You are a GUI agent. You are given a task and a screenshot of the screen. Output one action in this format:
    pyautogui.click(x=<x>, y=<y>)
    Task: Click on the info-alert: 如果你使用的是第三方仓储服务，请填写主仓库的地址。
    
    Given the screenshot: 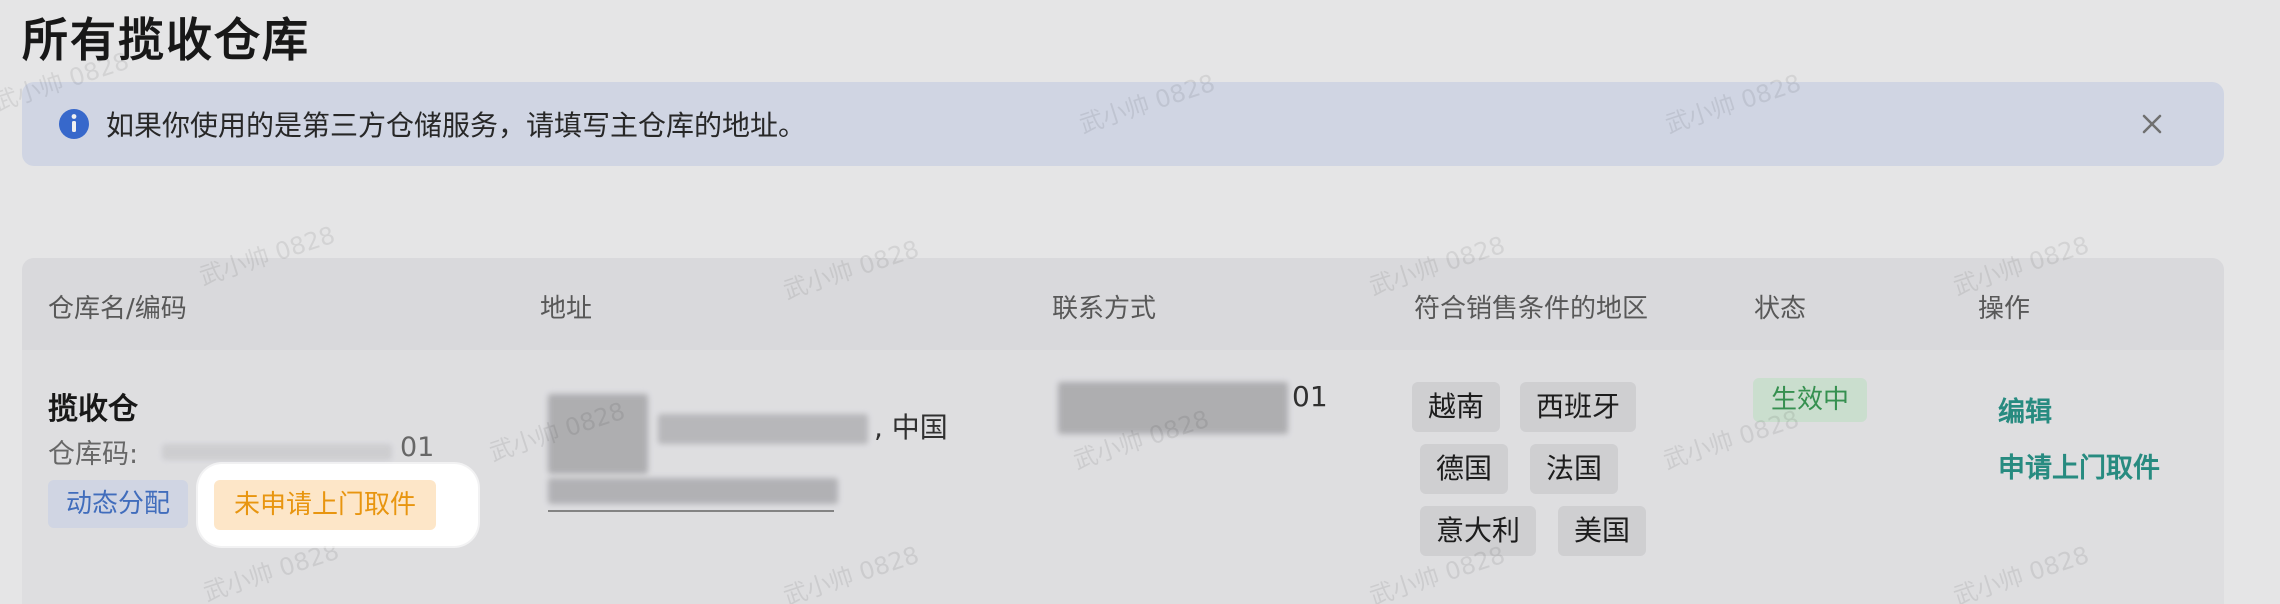 What is the action you would take?
    pyautogui.click(x=1123, y=124)
    